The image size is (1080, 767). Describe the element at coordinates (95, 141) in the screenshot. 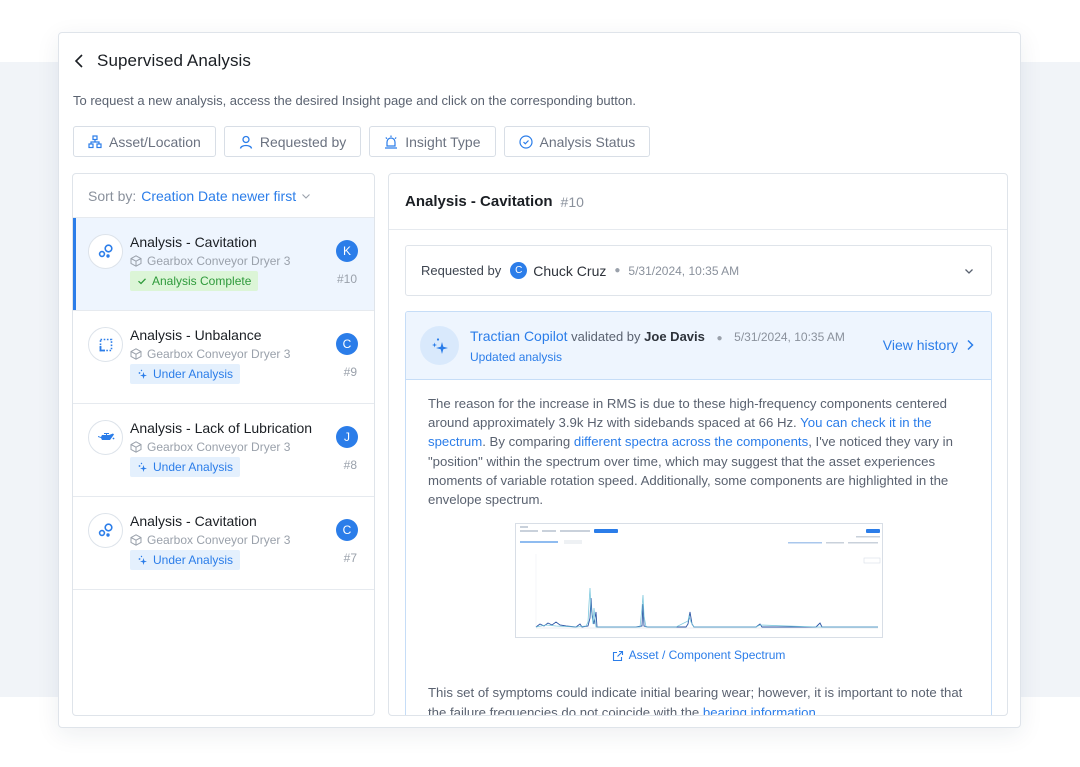

I see `hierarchy-icon` at that location.